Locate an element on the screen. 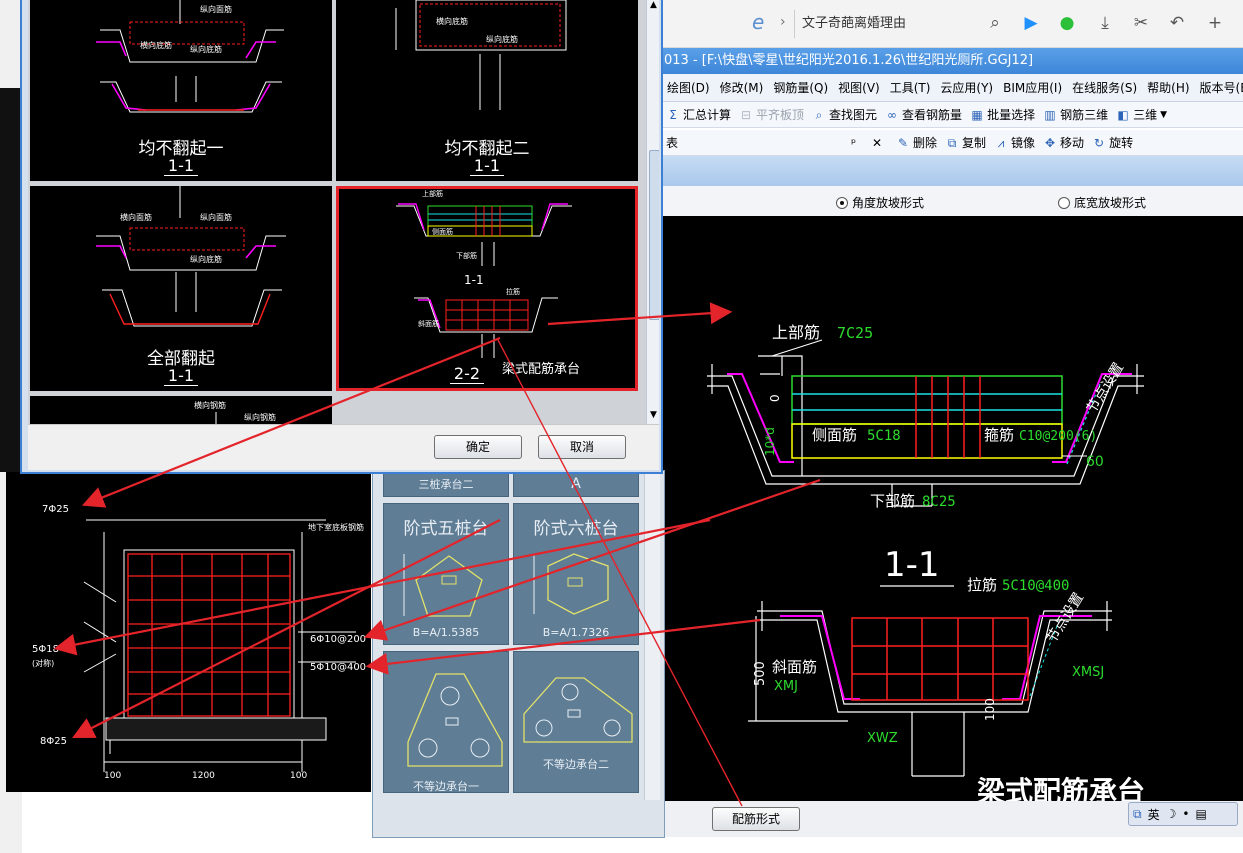 The width and height of the screenshot is (1243, 853). ime-lang: 英 is located at coordinates (1154, 814).